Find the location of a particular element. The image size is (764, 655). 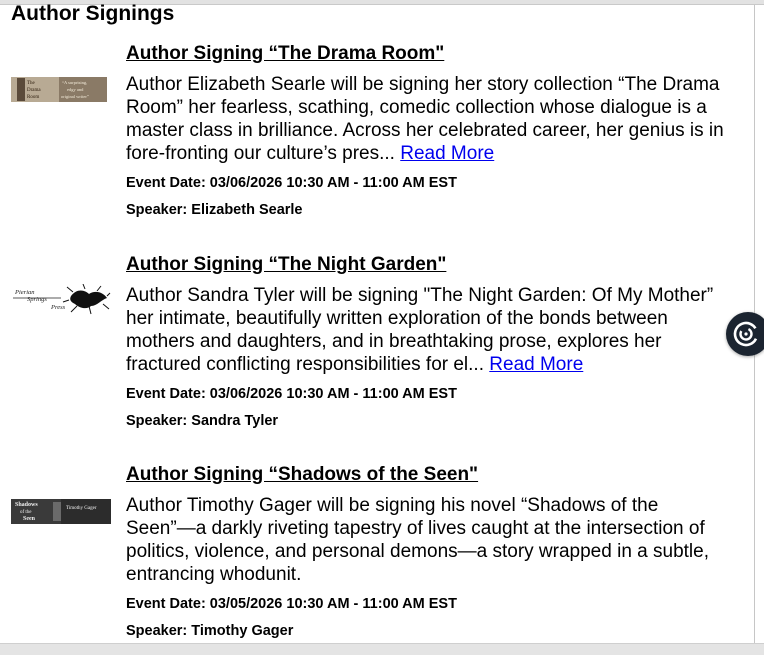

thumbnail-text: edgy and is located at coordinates (75, 89).